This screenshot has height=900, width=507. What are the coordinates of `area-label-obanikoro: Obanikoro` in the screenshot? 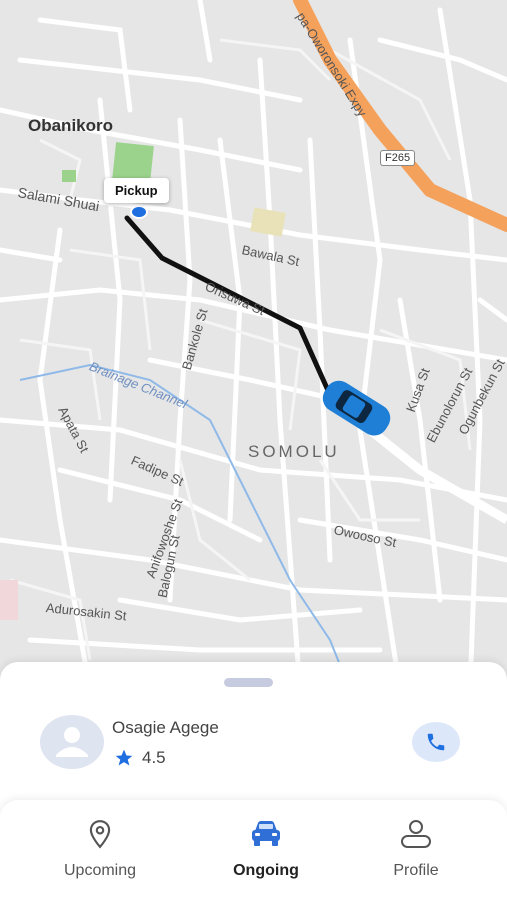 It's located at (71, 125).